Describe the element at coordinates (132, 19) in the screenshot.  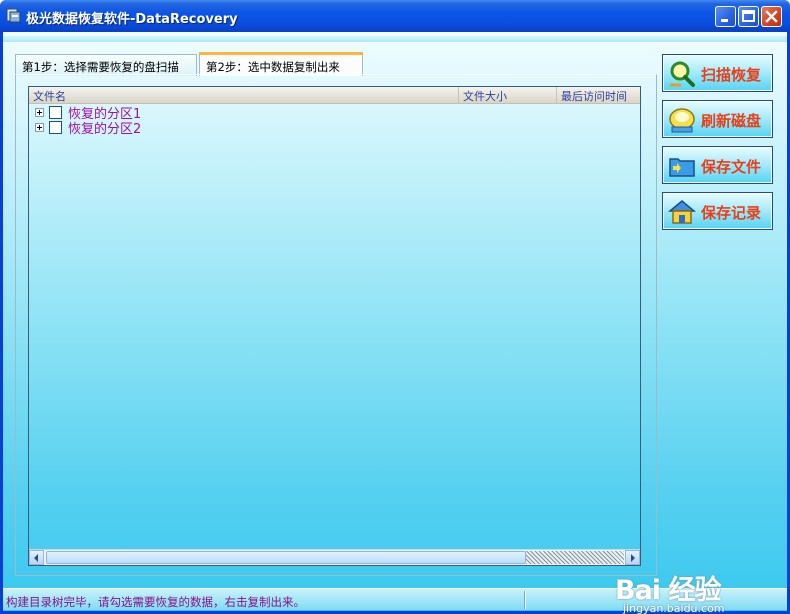
I see `window-title: 极光数据恢复软件-DataRecovery` at that location.